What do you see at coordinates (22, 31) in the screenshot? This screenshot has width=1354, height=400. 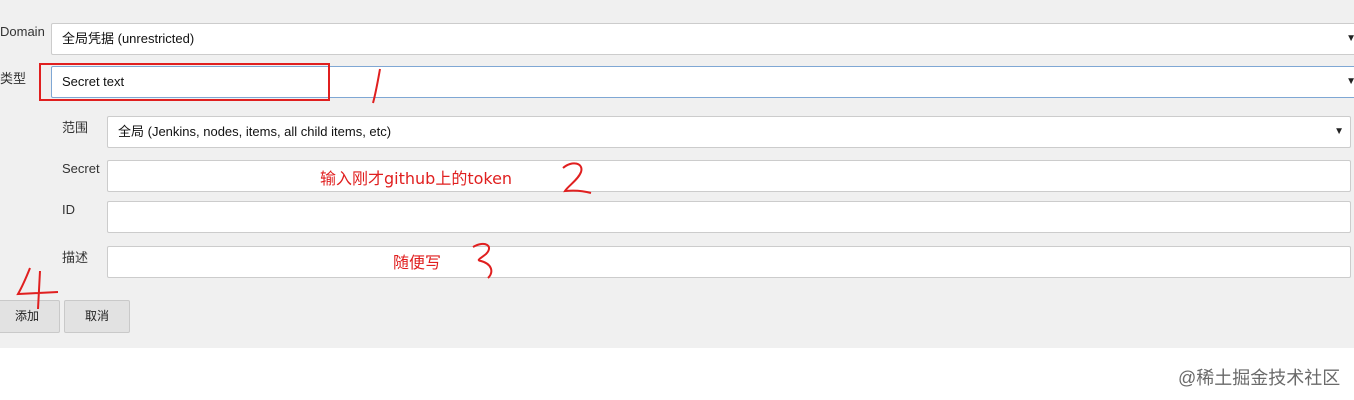 I see `domain-label: Domain` at bounding box center [22, 31].